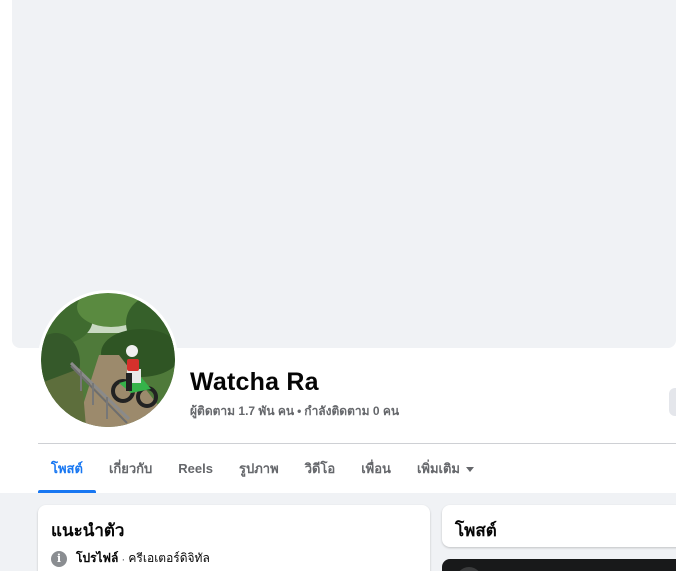 The height and width of the screenshot is (571, 676). I want to click on tab-more-label: เพิ่มเติม, so click(438, 468).